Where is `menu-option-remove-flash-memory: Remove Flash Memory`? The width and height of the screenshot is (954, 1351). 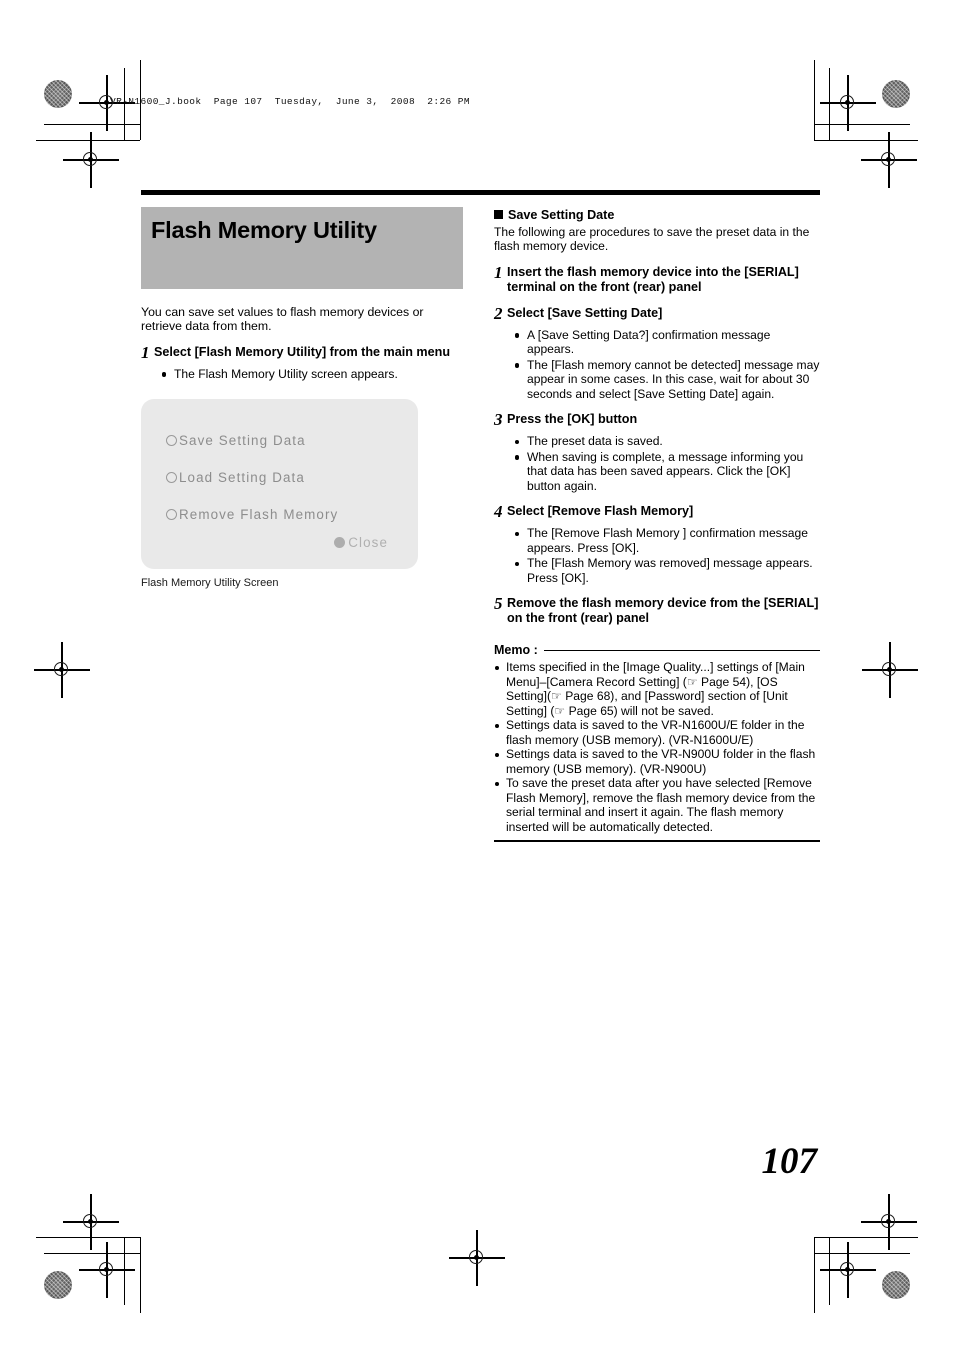 menu-option-remove-flash-memory: Remove Flash Memory is located at coordinates (292, 514).